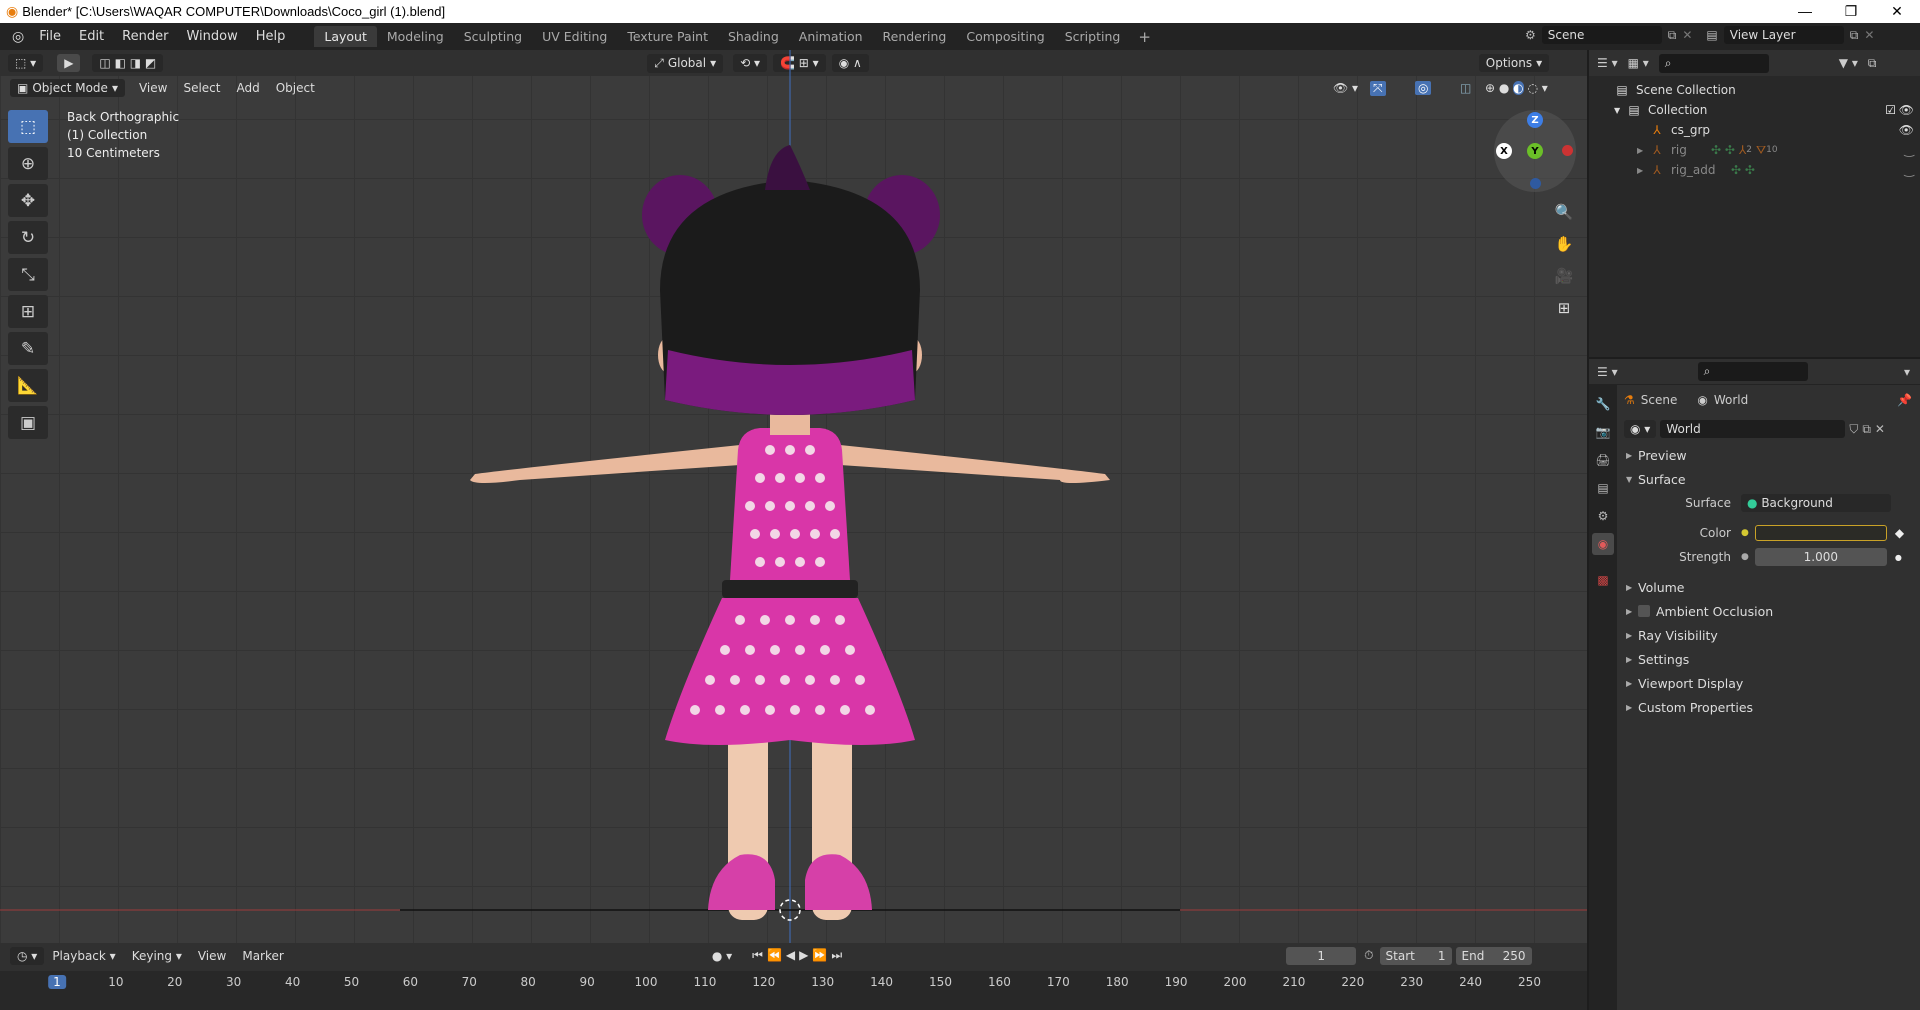 The height and width of the screenshot is (1010, 1920). Describe the element at coordinates (1643, 170) in the screenshot. I see `expand-rig-add-icon: ▶` at that location.